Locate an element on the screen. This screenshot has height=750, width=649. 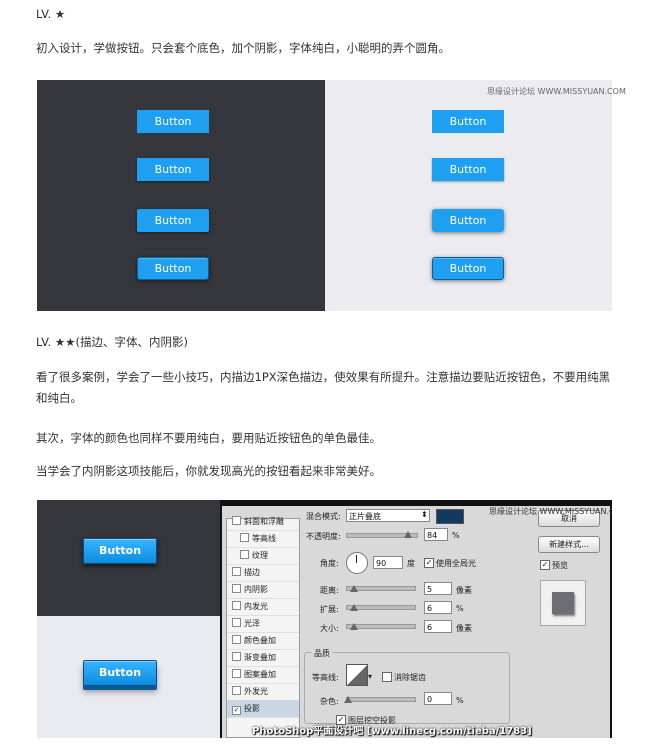
lv2-heading: LV. ★★(描边、字体、内阴影) is located at coordinates (112, 342).